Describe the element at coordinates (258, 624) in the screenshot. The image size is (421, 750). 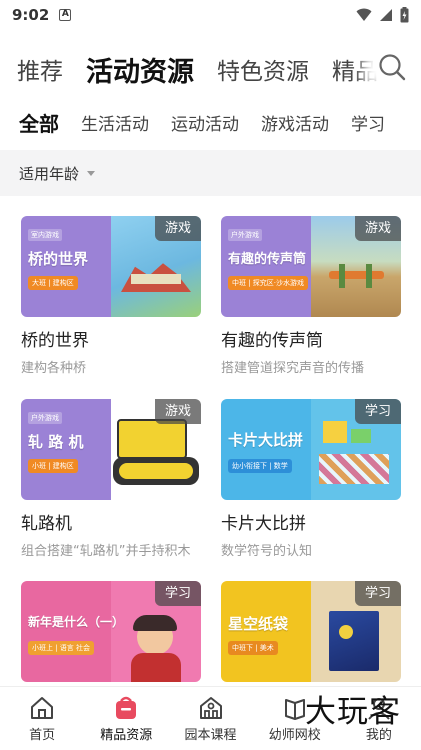
I see `thumb-title: 星空纸袋` at that location.